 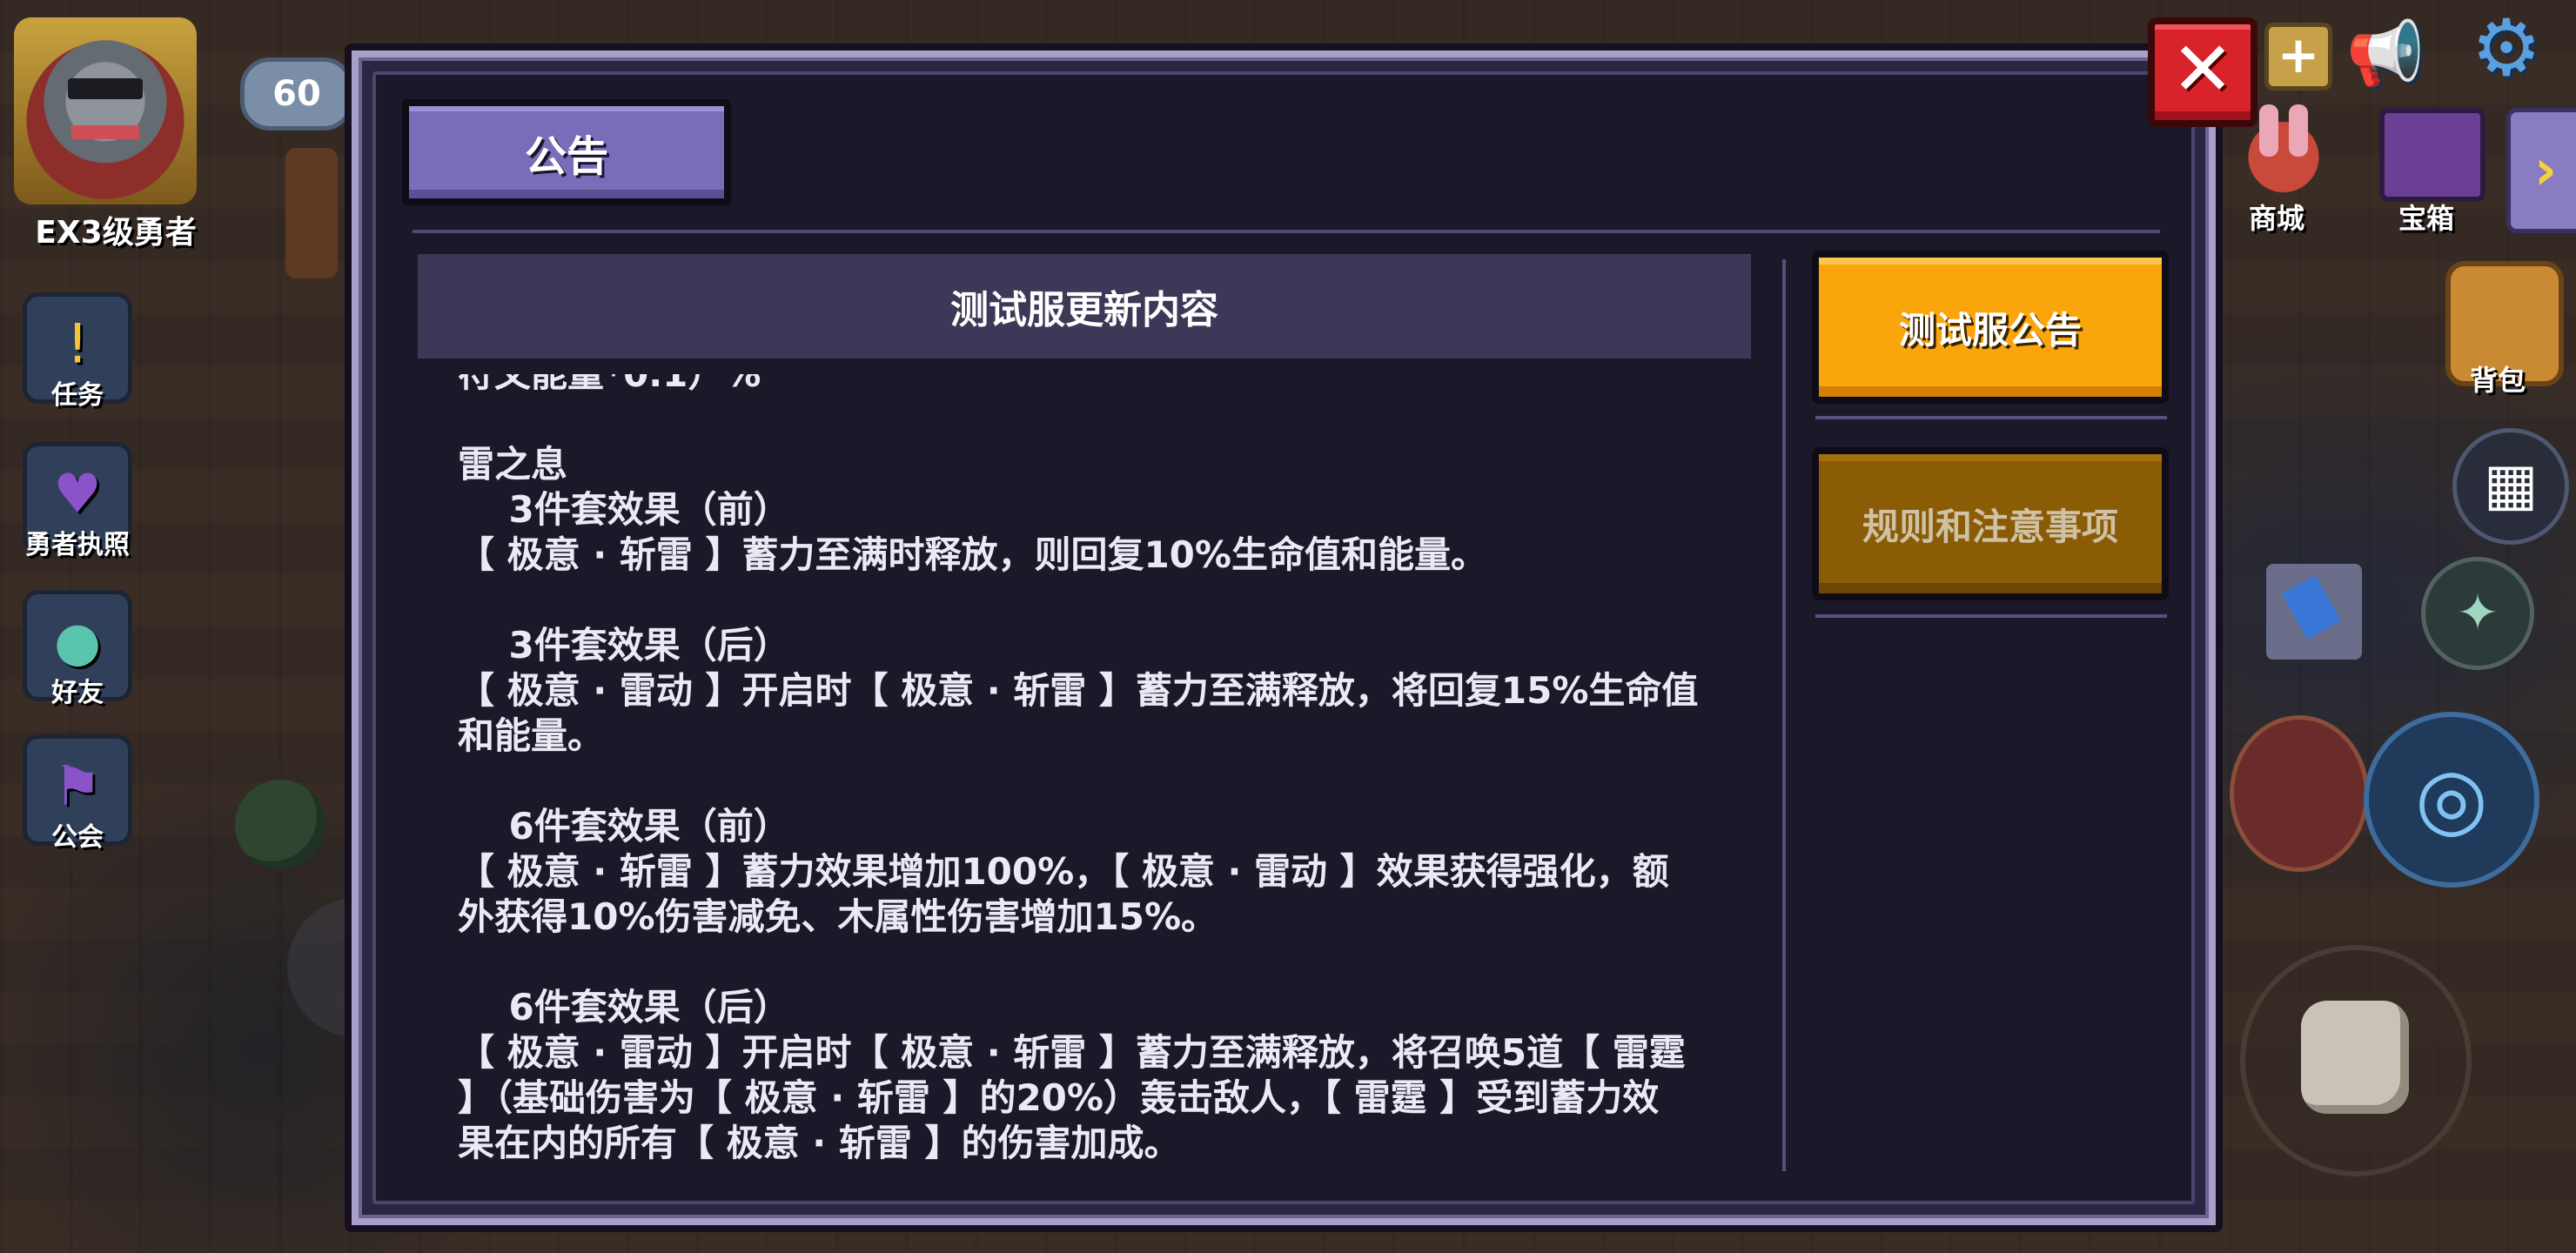 I want to click on close-button: ✕, so click(x=2202, y=72).